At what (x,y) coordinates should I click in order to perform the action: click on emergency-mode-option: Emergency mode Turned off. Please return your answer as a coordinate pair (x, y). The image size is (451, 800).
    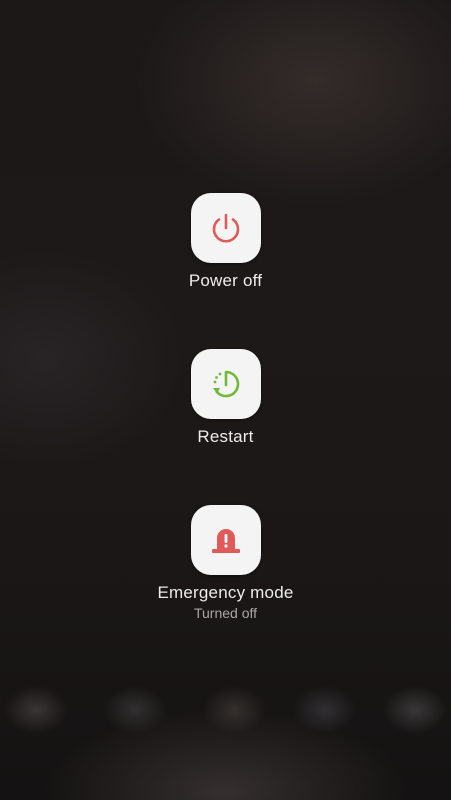
    Looking at the image, I should click on (225, 563).